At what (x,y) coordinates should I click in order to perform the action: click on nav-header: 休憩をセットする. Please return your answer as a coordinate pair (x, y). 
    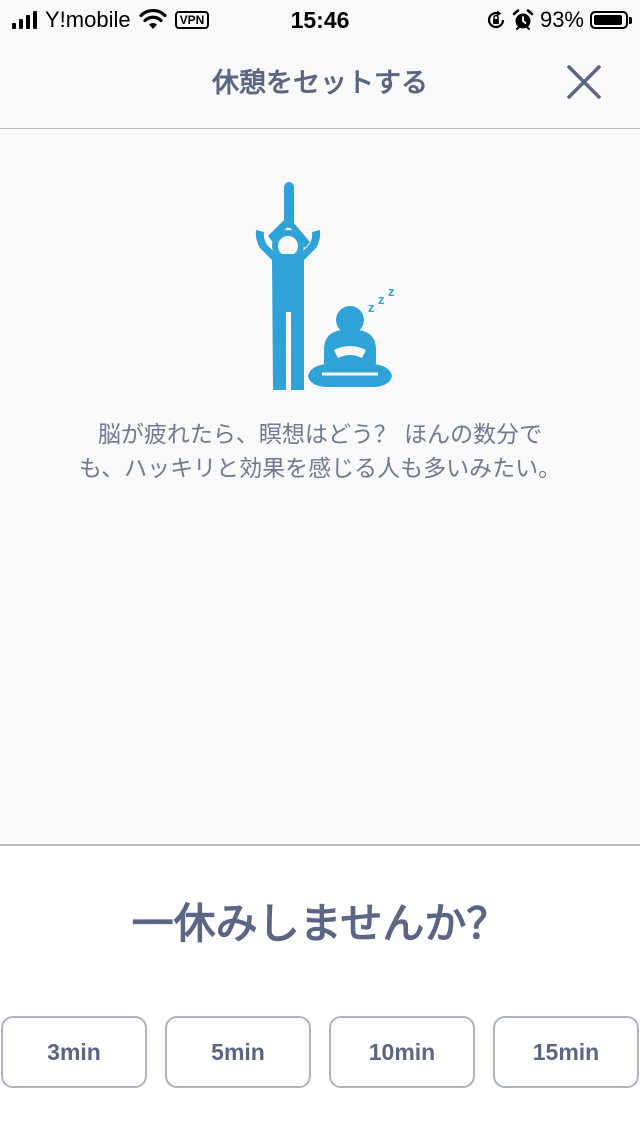
    Looking at the image, I should click on (320, 84).